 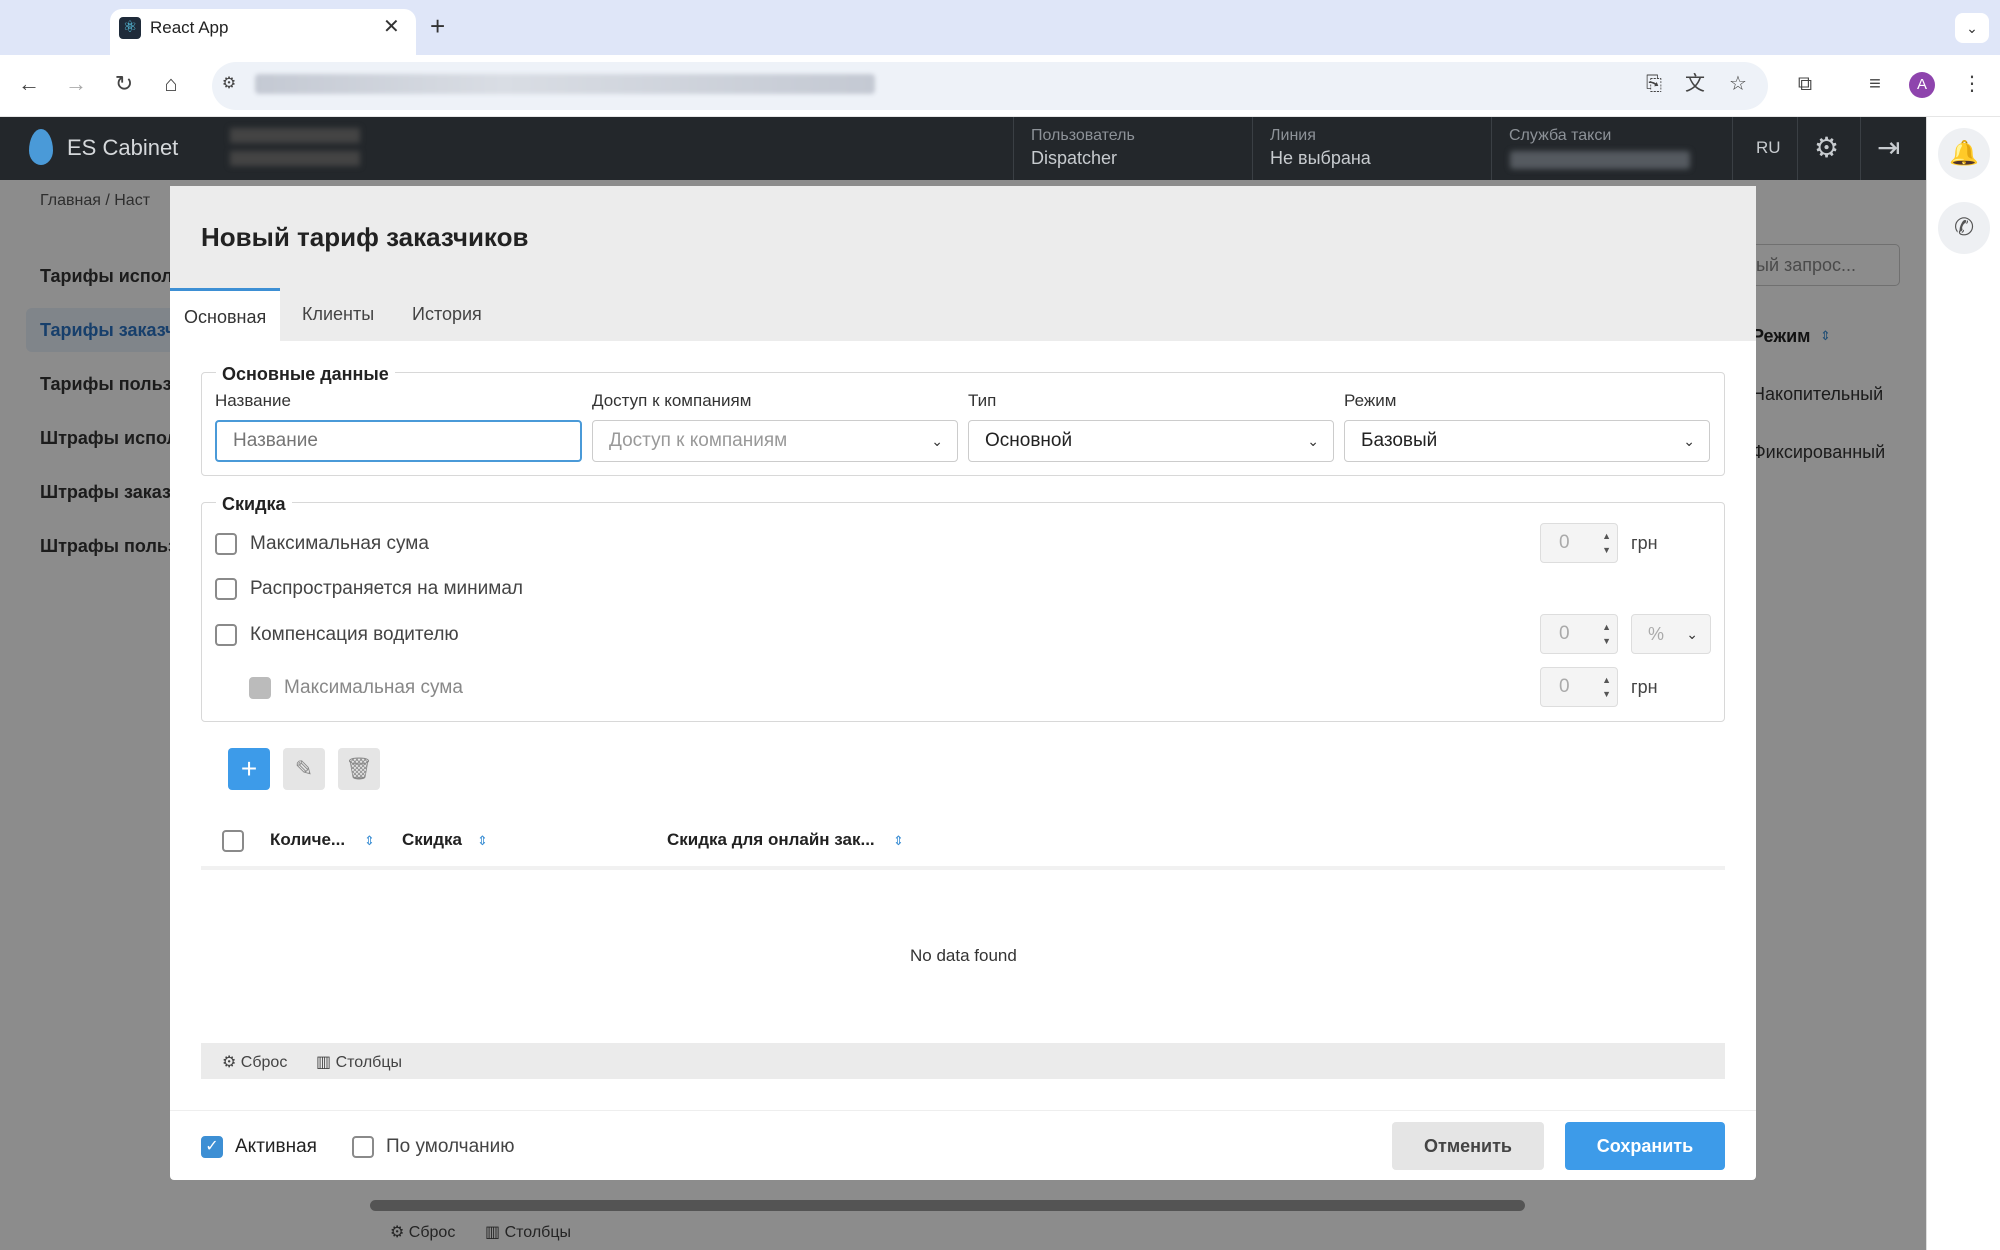 What do you see at coordinates (363, 1147) in the screenshot?
I see `default-checkbox` at bounding box center [363, 1147].